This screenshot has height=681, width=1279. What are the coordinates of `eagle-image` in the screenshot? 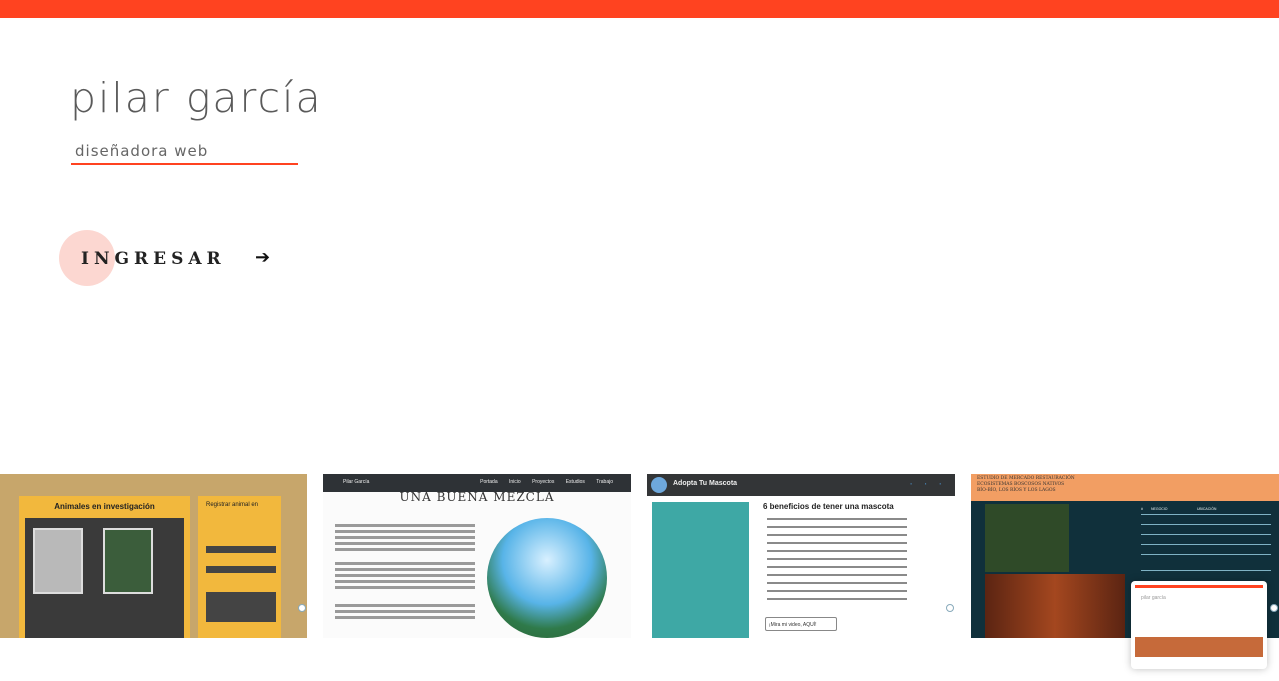 It's located at (128, 561).